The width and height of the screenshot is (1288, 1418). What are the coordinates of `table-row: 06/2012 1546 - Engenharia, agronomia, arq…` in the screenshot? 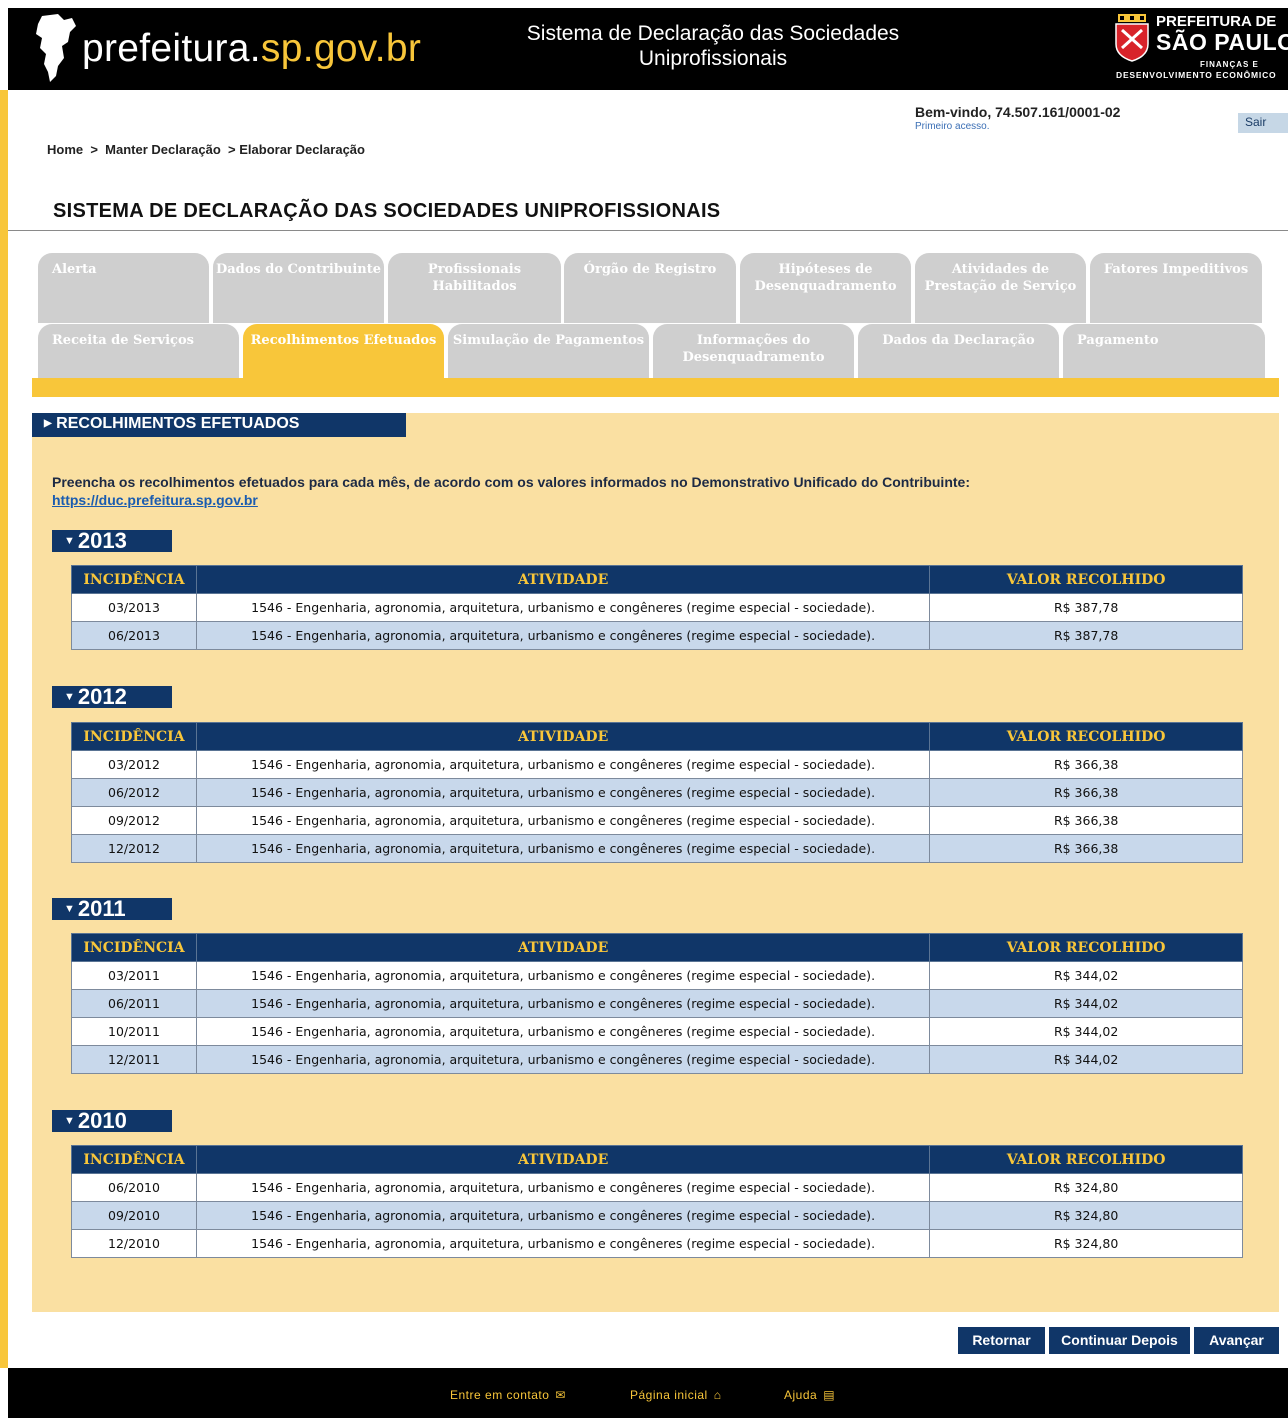 It's located at (657, 792).